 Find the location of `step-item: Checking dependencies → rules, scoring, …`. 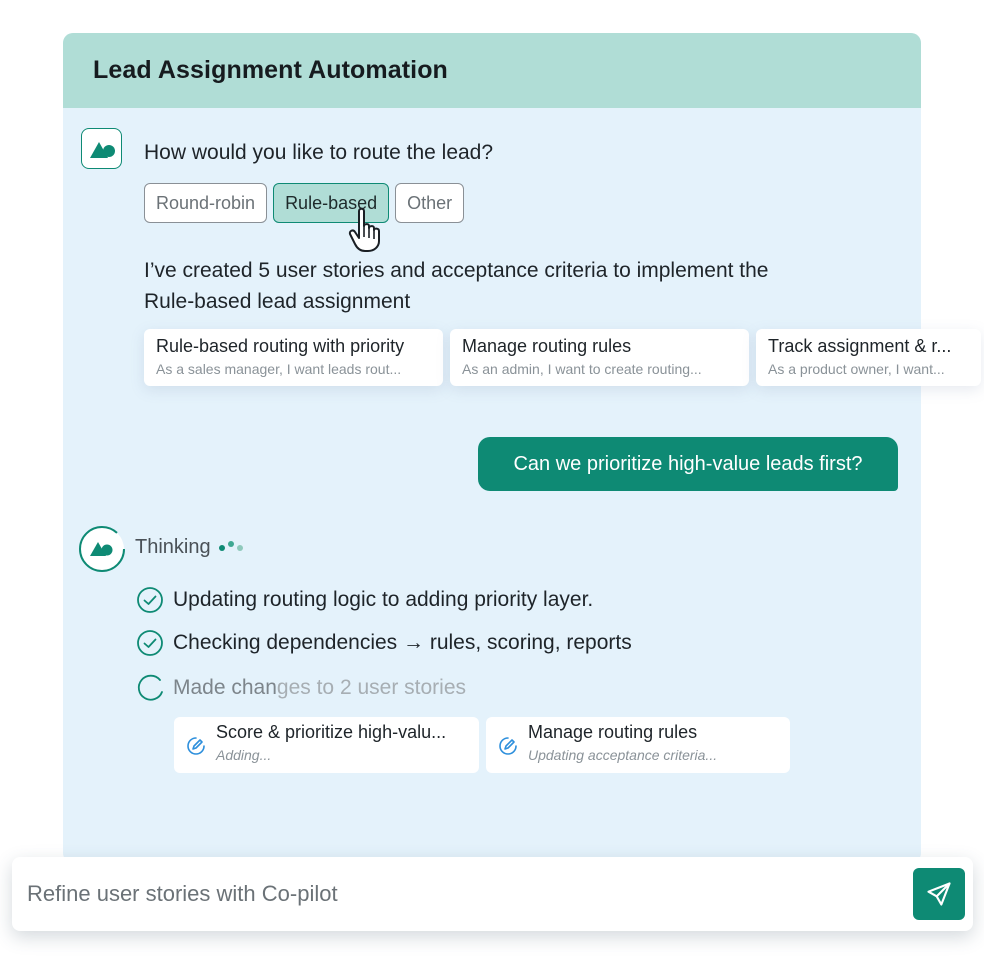

step-item: Checking dependencies → rules, scoring, … is located at coordinates (384, 643).